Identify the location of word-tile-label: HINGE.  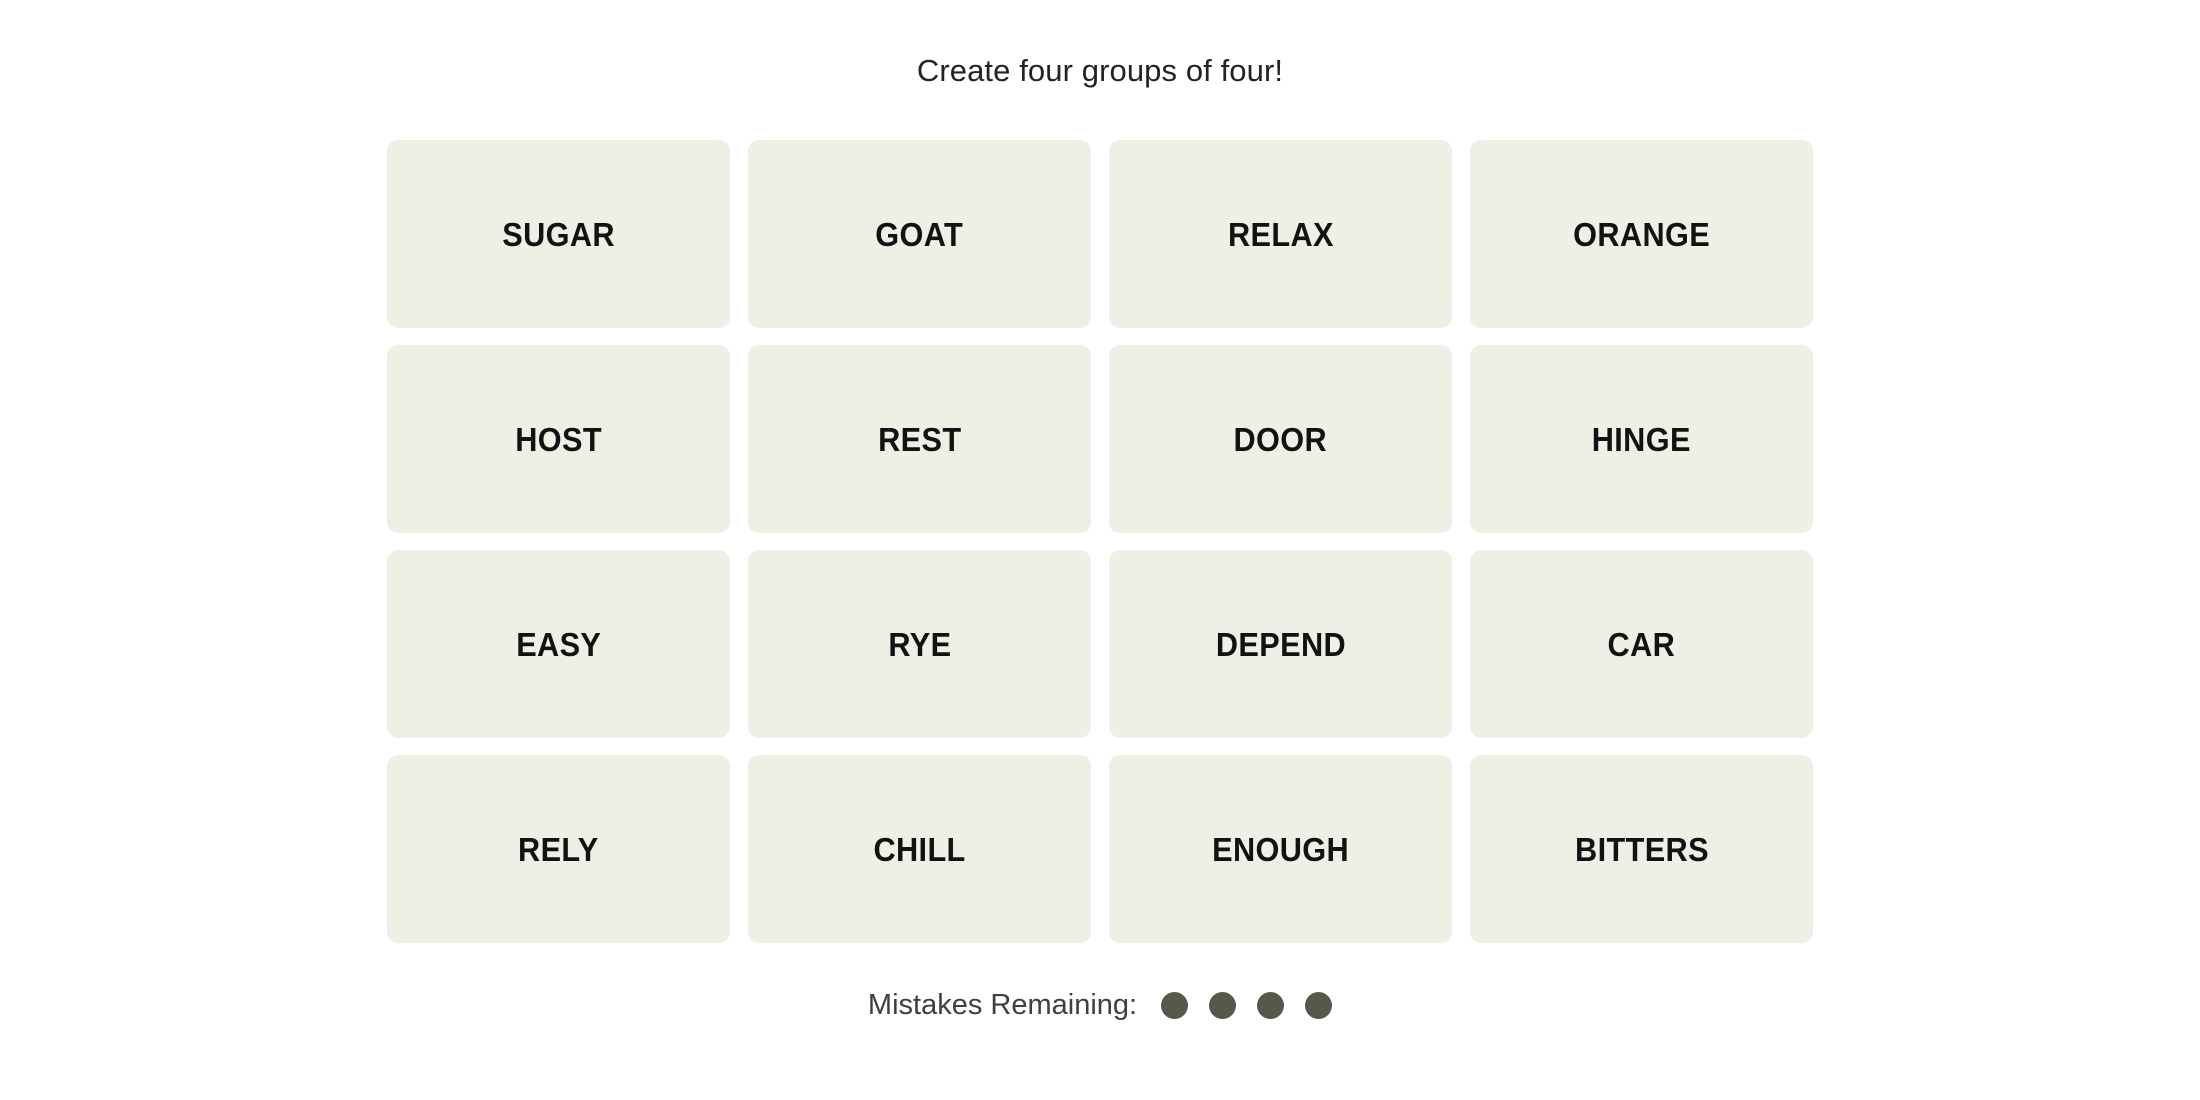
(1641, 439).